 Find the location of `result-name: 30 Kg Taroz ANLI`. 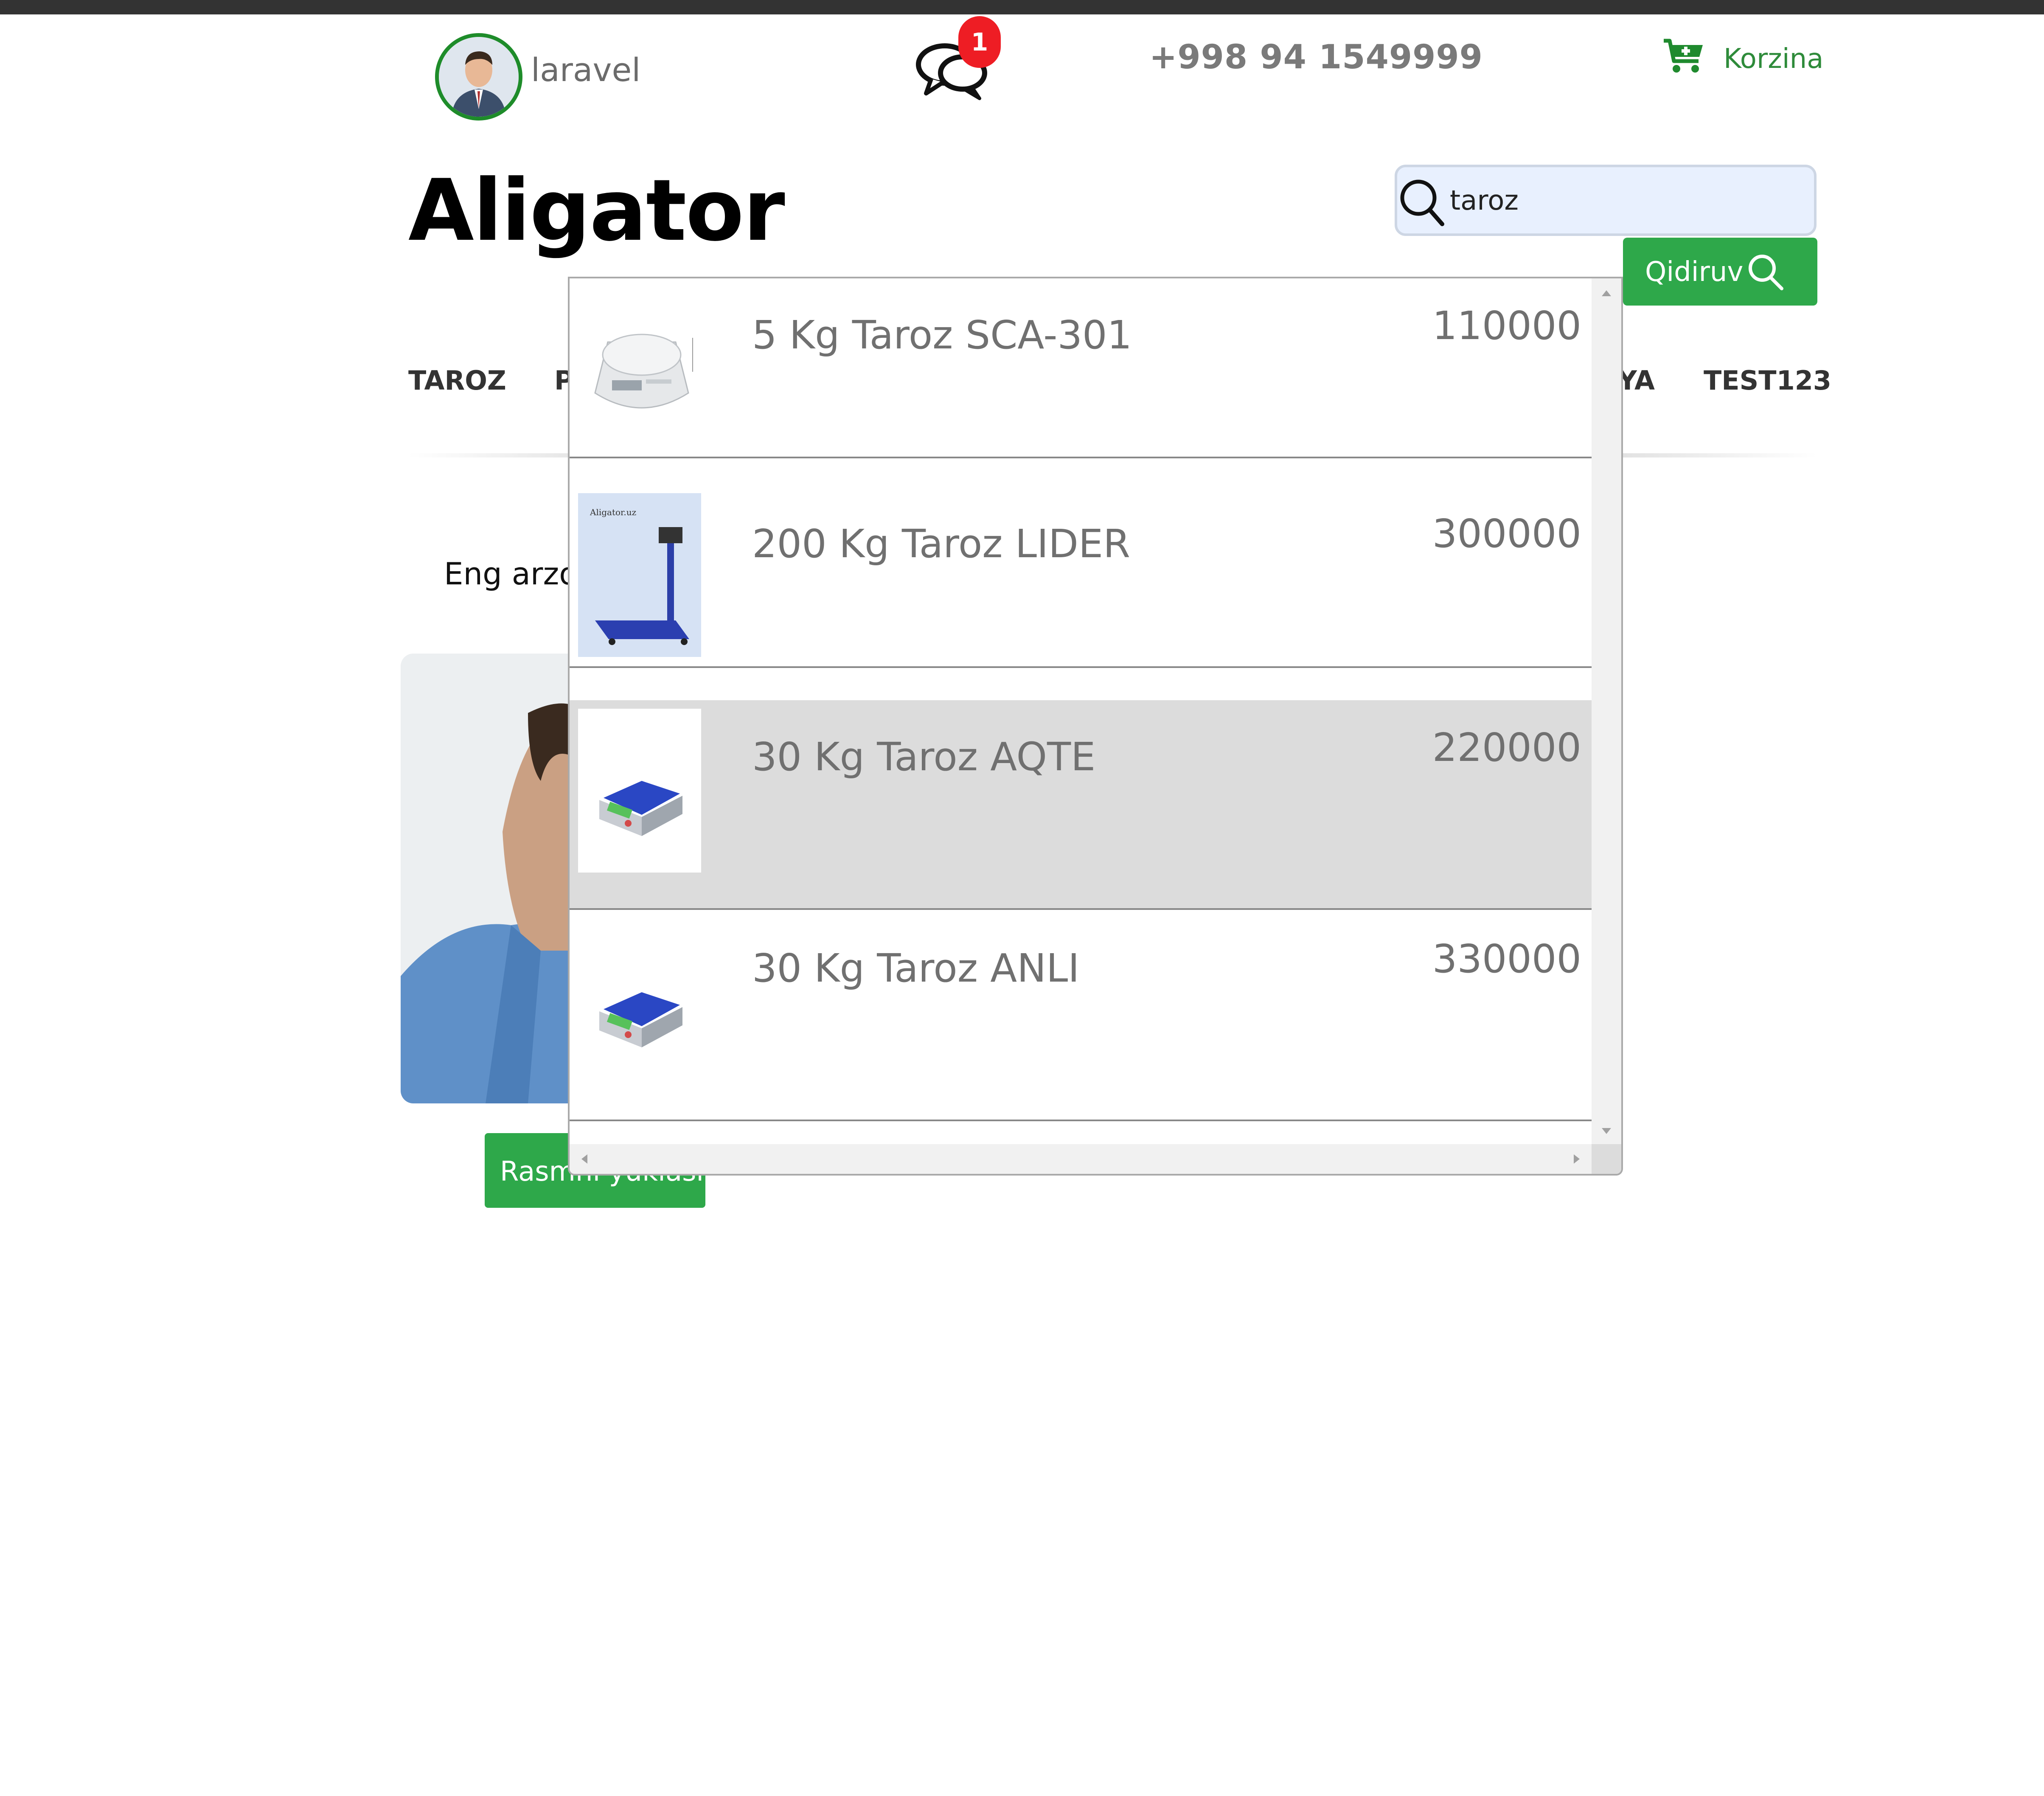

result-name: 30 Kg Taroz ANLI is located at coordinates (915, 968).